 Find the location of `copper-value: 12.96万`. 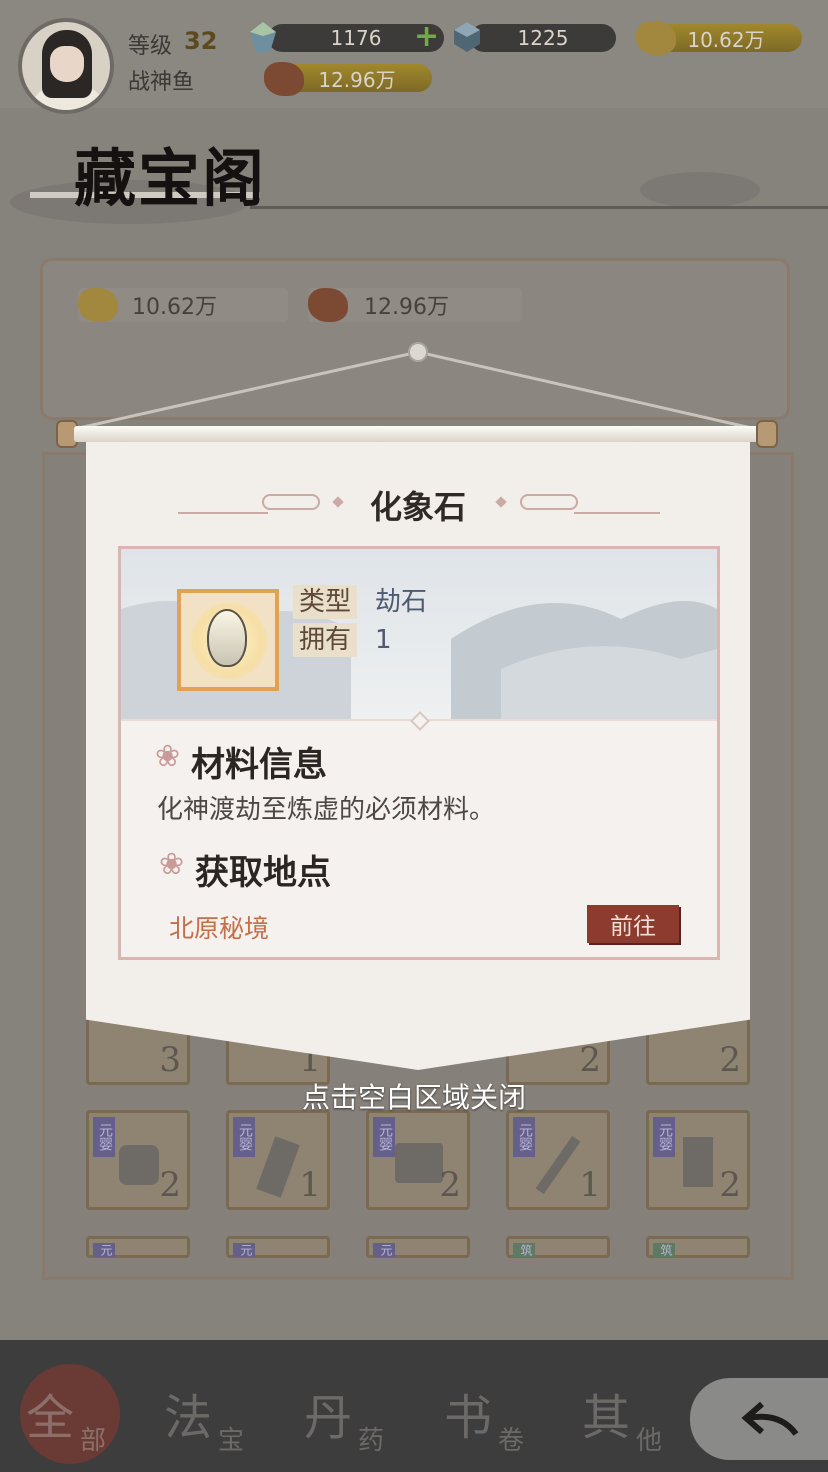

copper-value: 12.96万 is located at coordinates (357, 79).